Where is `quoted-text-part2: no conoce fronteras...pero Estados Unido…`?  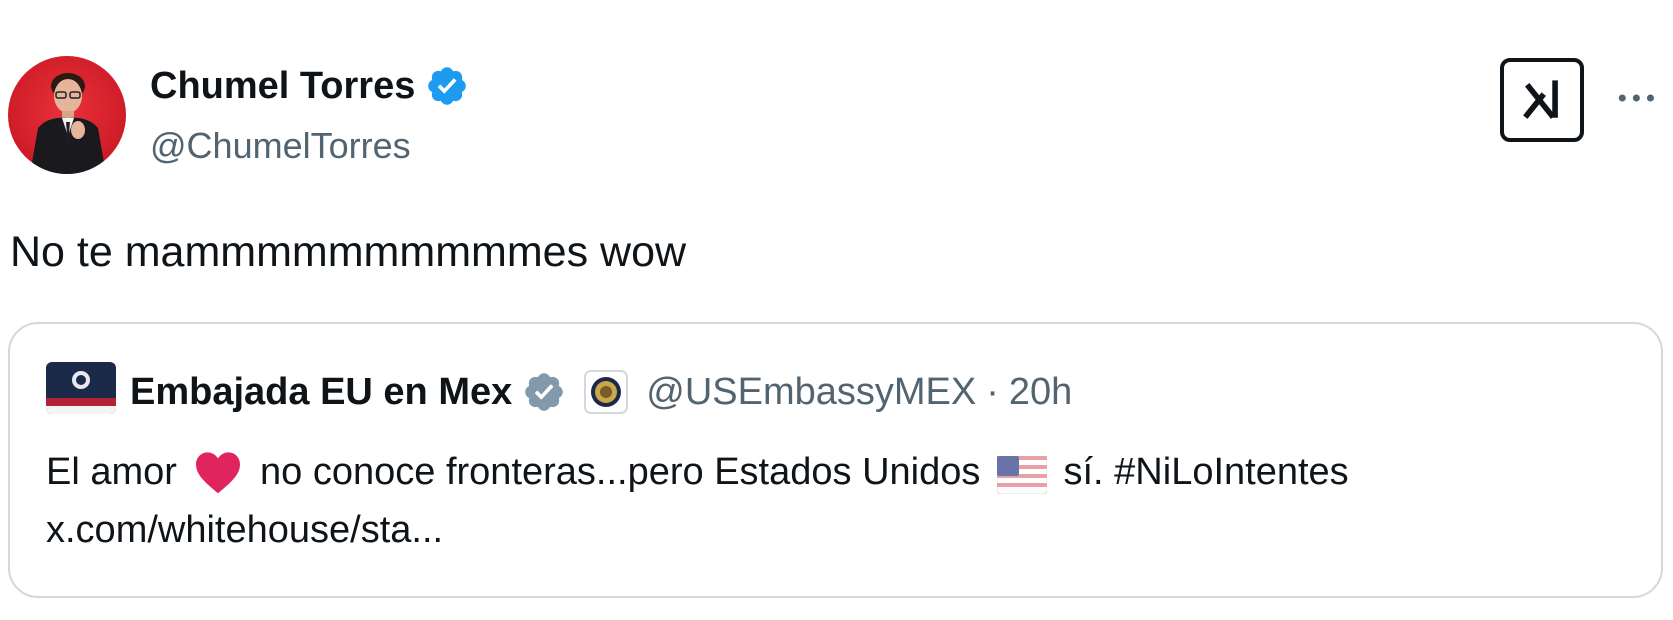
quoted-text-part2: no conoce fronteras...pero Estados Unido… is located at coordinates (620, 472).